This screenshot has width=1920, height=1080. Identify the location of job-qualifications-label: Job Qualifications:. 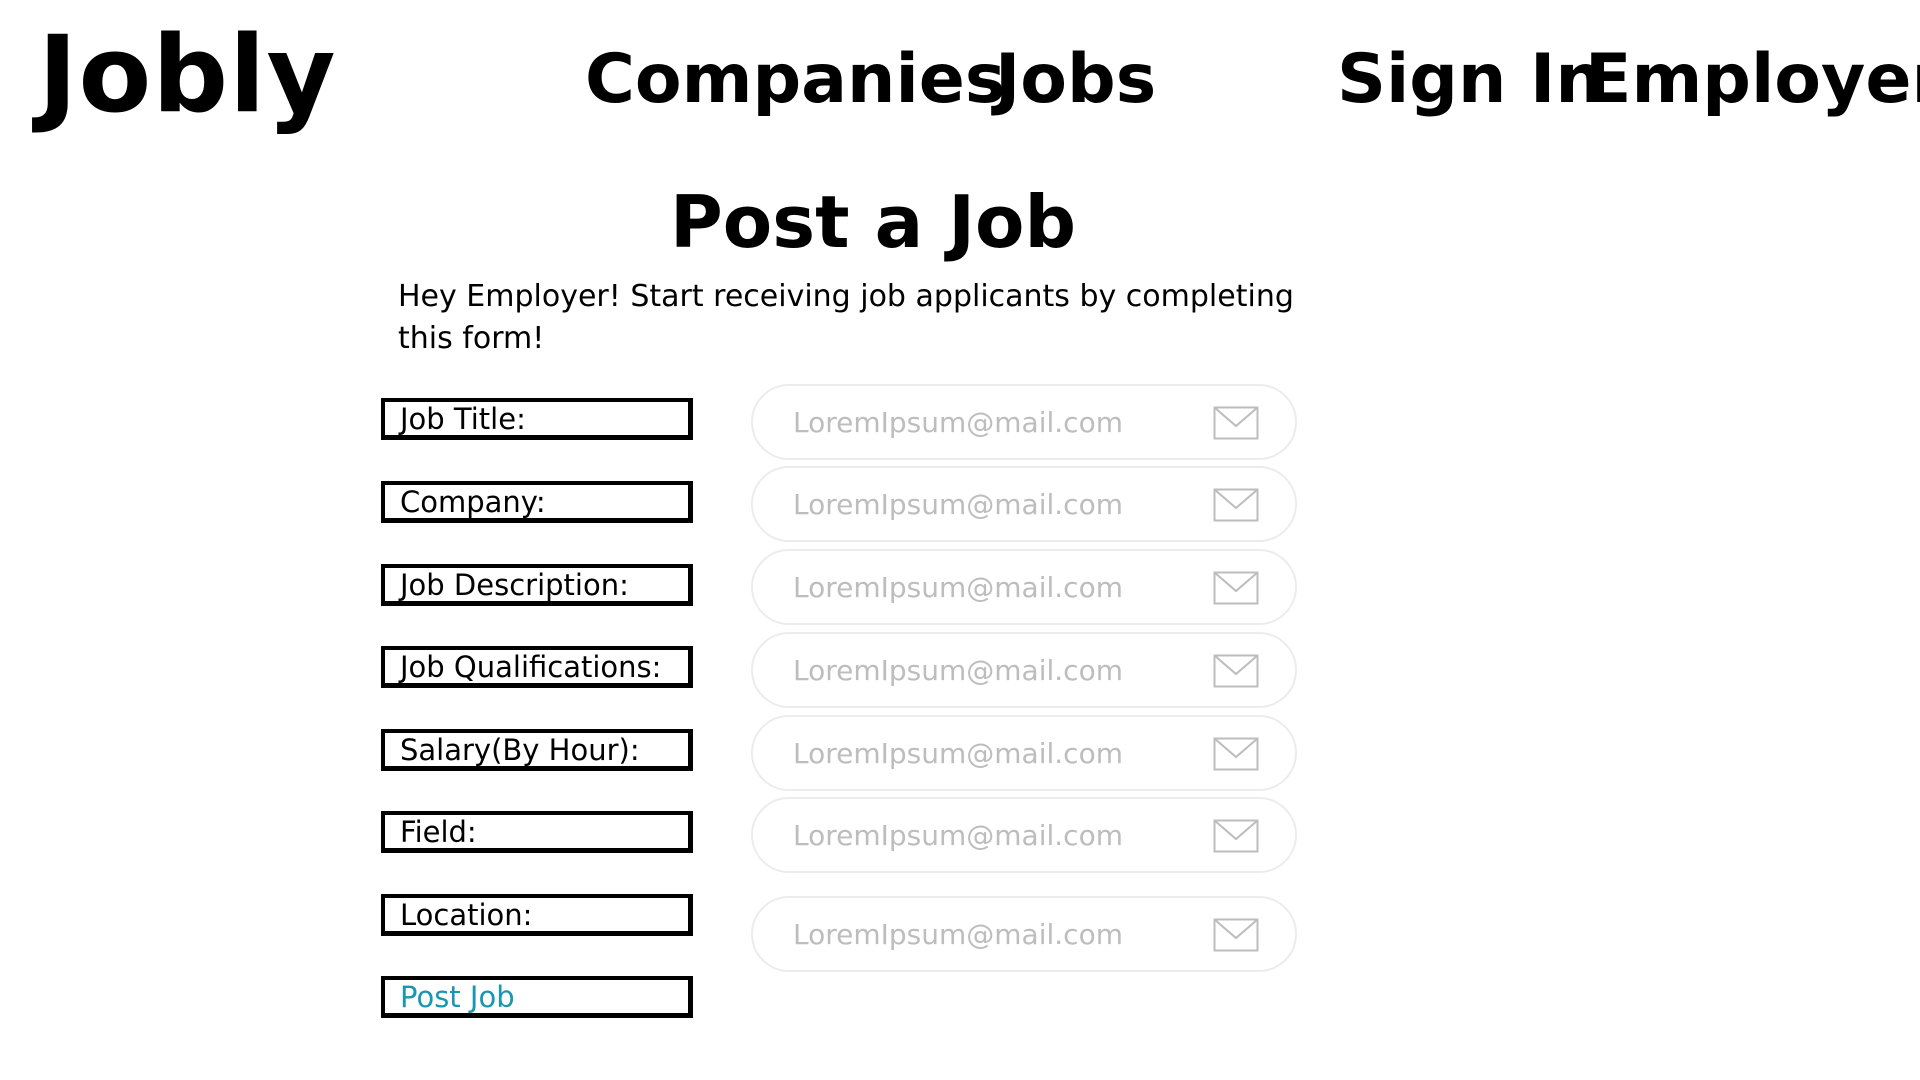
(537, 667).